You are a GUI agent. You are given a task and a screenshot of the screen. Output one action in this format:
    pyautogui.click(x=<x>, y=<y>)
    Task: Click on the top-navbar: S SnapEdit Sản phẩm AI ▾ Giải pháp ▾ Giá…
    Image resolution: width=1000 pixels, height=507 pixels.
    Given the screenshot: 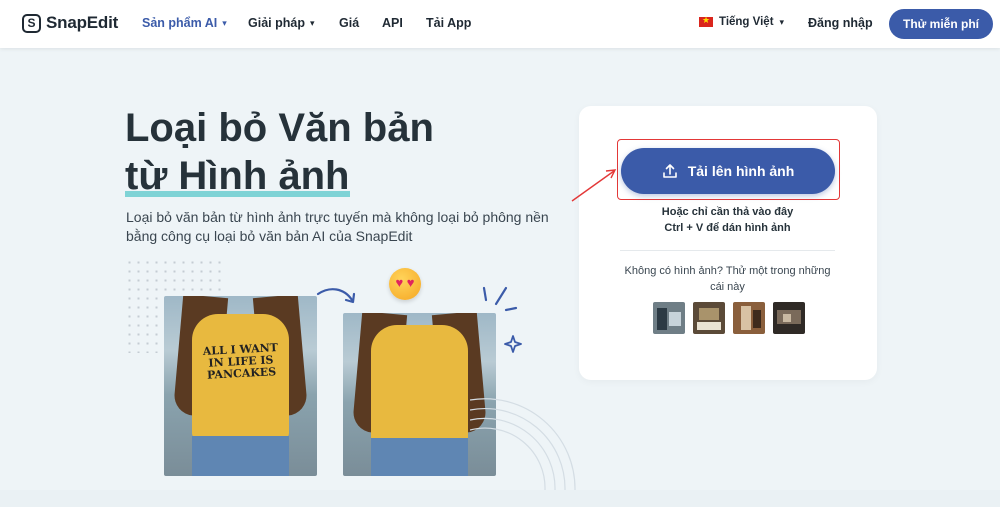 What is the action you would take?
    pyautogui.click(x=500, y=24)
    